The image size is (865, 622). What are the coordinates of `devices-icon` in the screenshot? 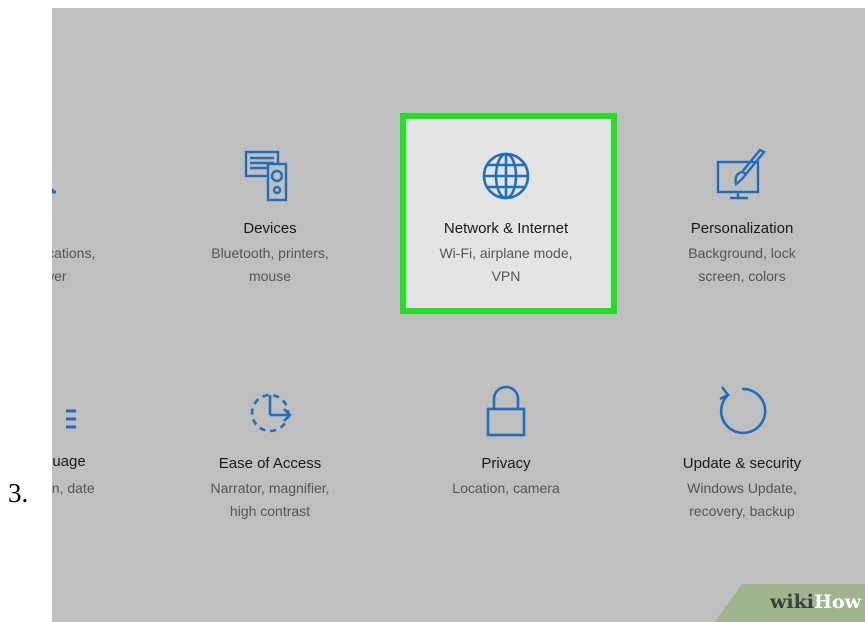 It's located at (270, 176).